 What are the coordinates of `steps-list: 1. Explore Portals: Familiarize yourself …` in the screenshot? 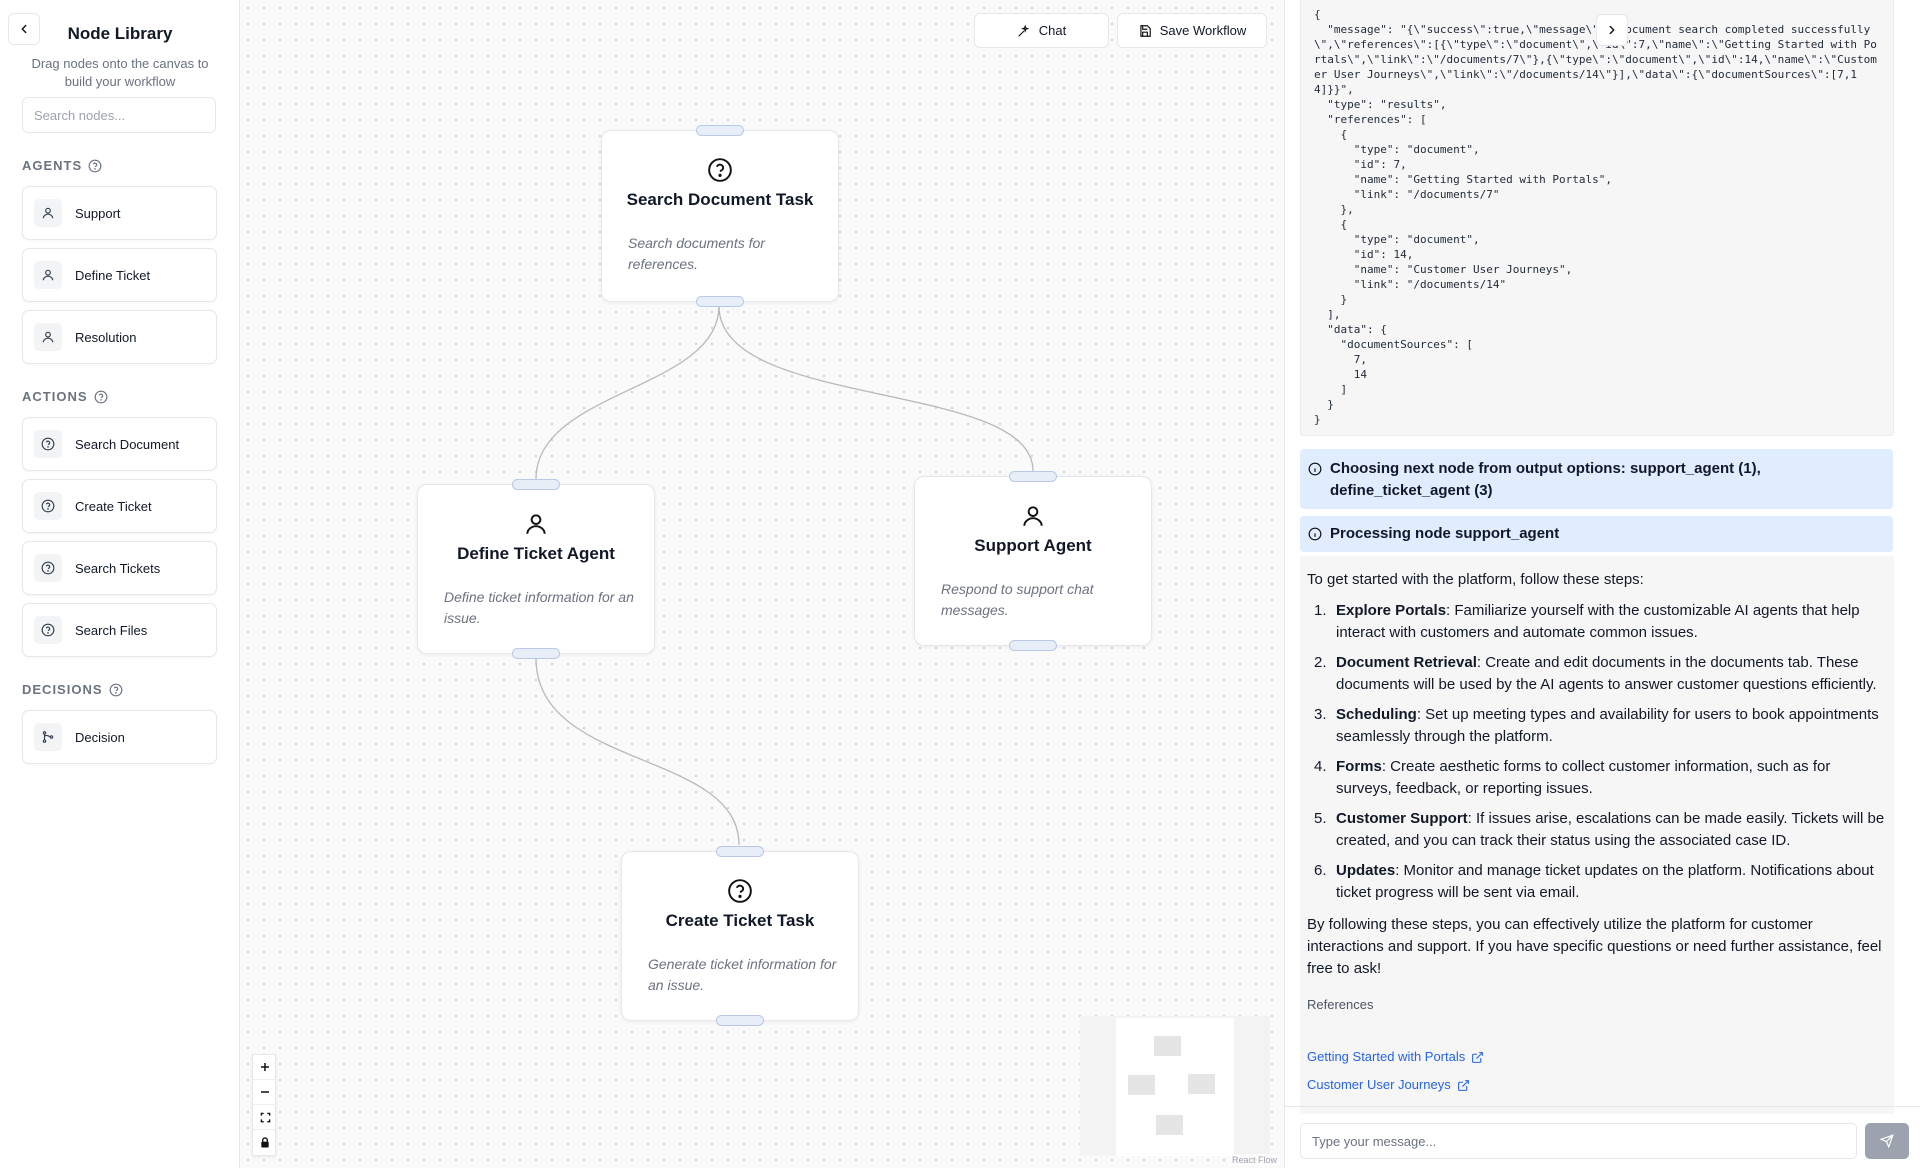 It's located at (1596, 752).